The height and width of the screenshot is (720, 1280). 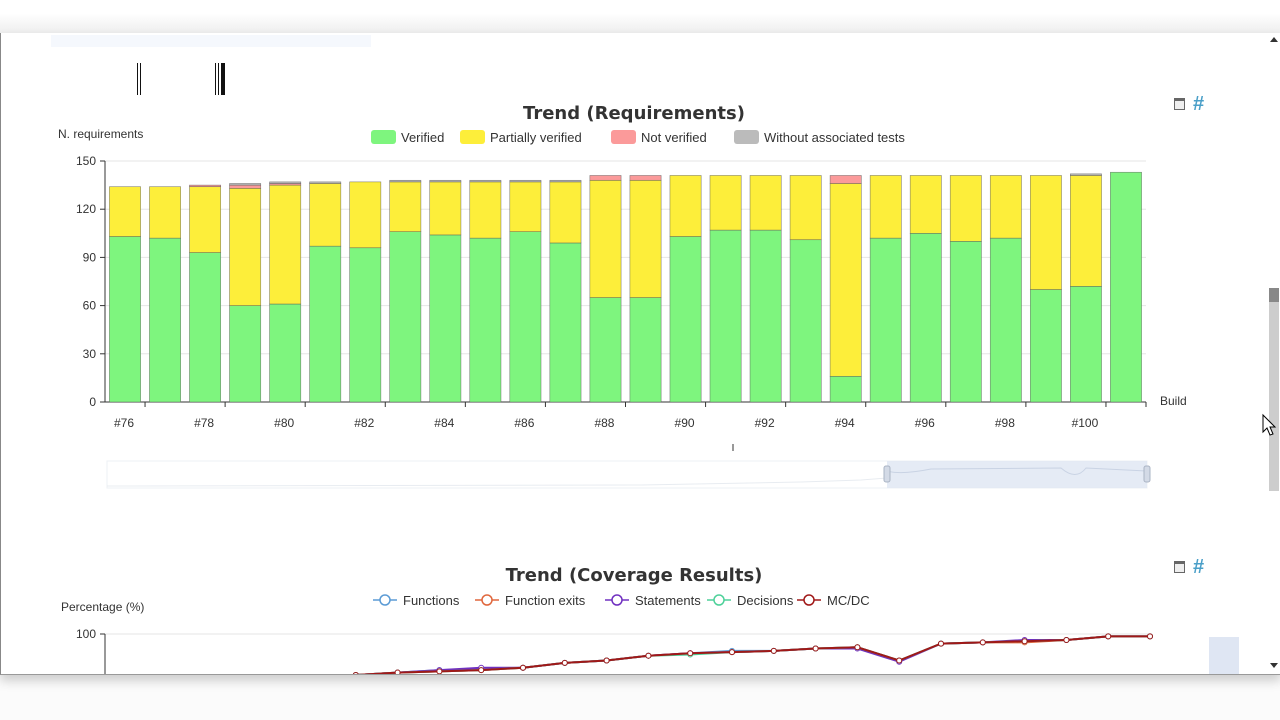 I want to click on y-axis-label: N. requirements, so click(x=100, y=134).